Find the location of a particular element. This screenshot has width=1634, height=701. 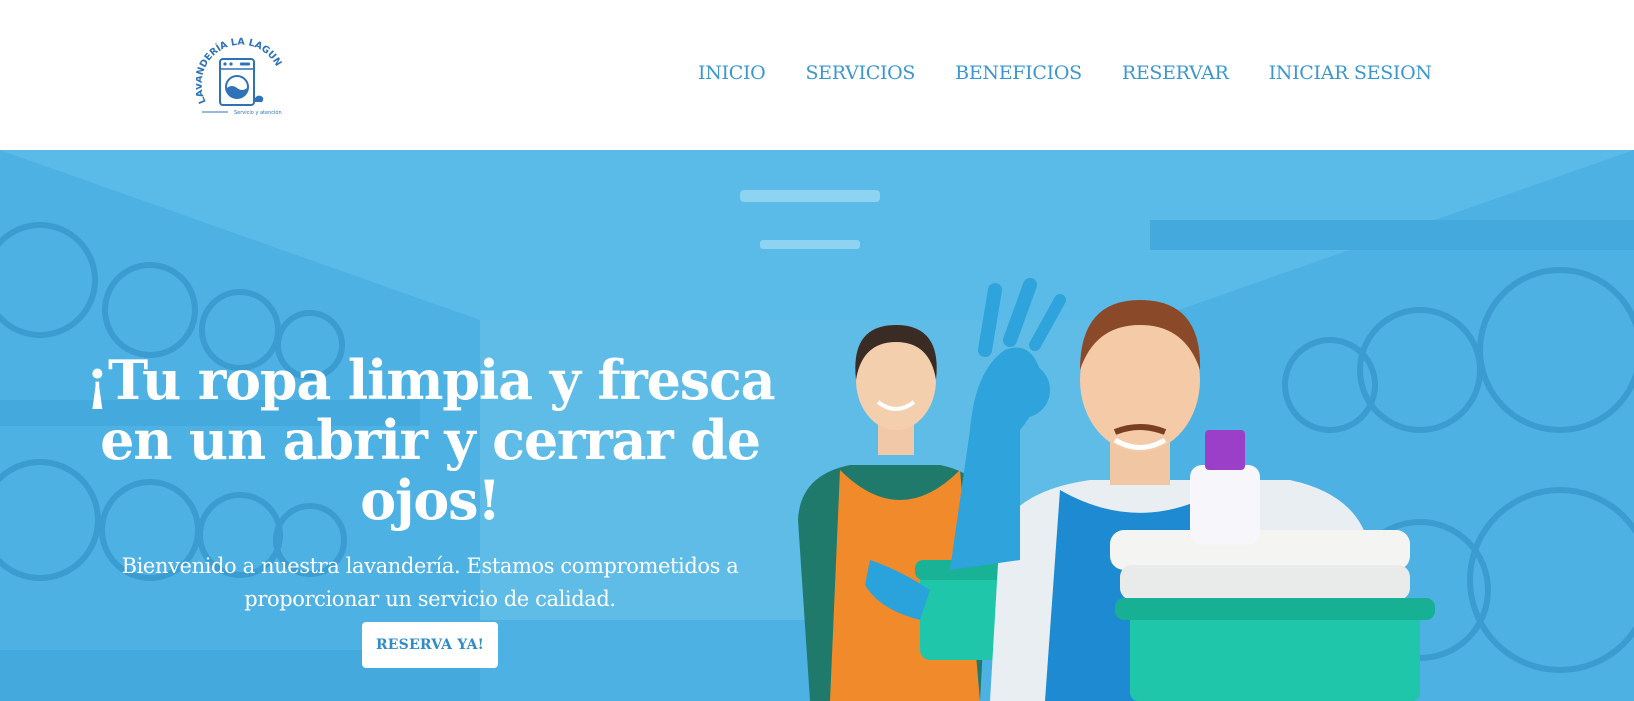

nav-link-reservar: RESERVAR is located at coordinates (1175, 73).